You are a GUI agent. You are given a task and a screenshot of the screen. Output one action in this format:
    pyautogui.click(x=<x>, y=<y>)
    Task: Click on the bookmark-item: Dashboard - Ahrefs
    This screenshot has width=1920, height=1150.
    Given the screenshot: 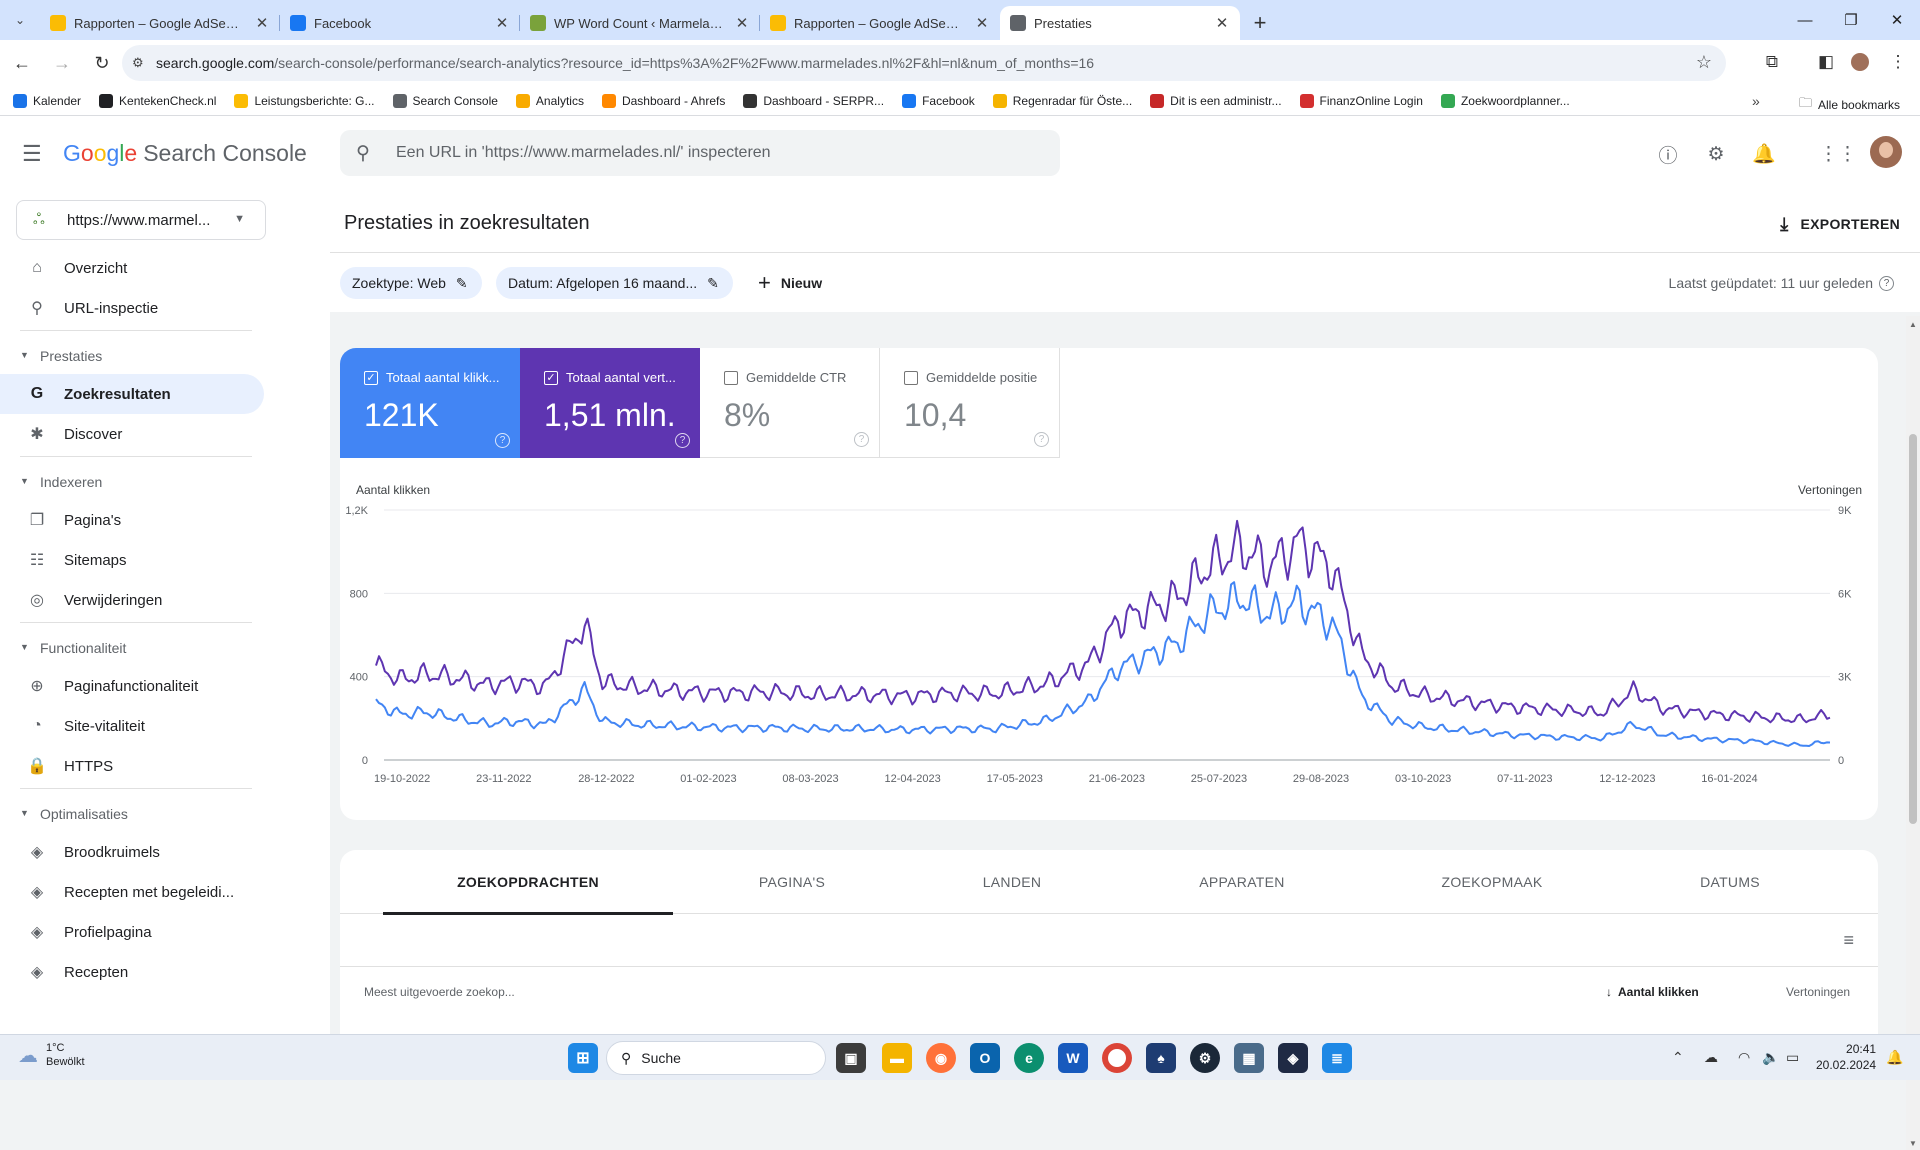 What is the action you would take?
    pyautogui.click(x=663, y=100)
    